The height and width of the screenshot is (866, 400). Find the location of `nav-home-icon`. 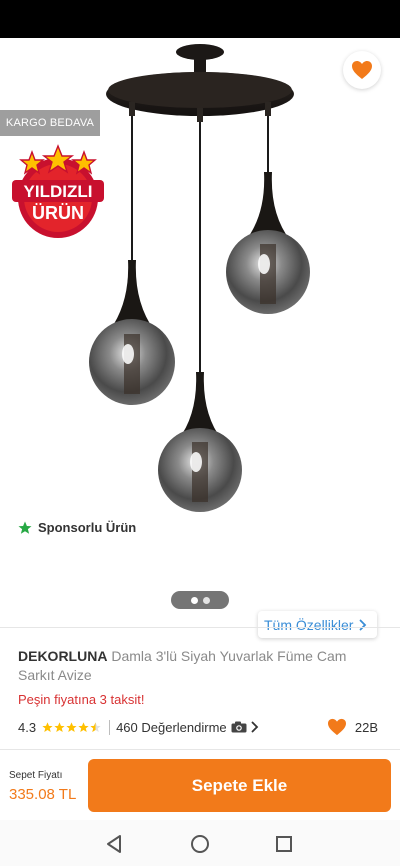

nav-home-icon is located at coordinates (200, 844).